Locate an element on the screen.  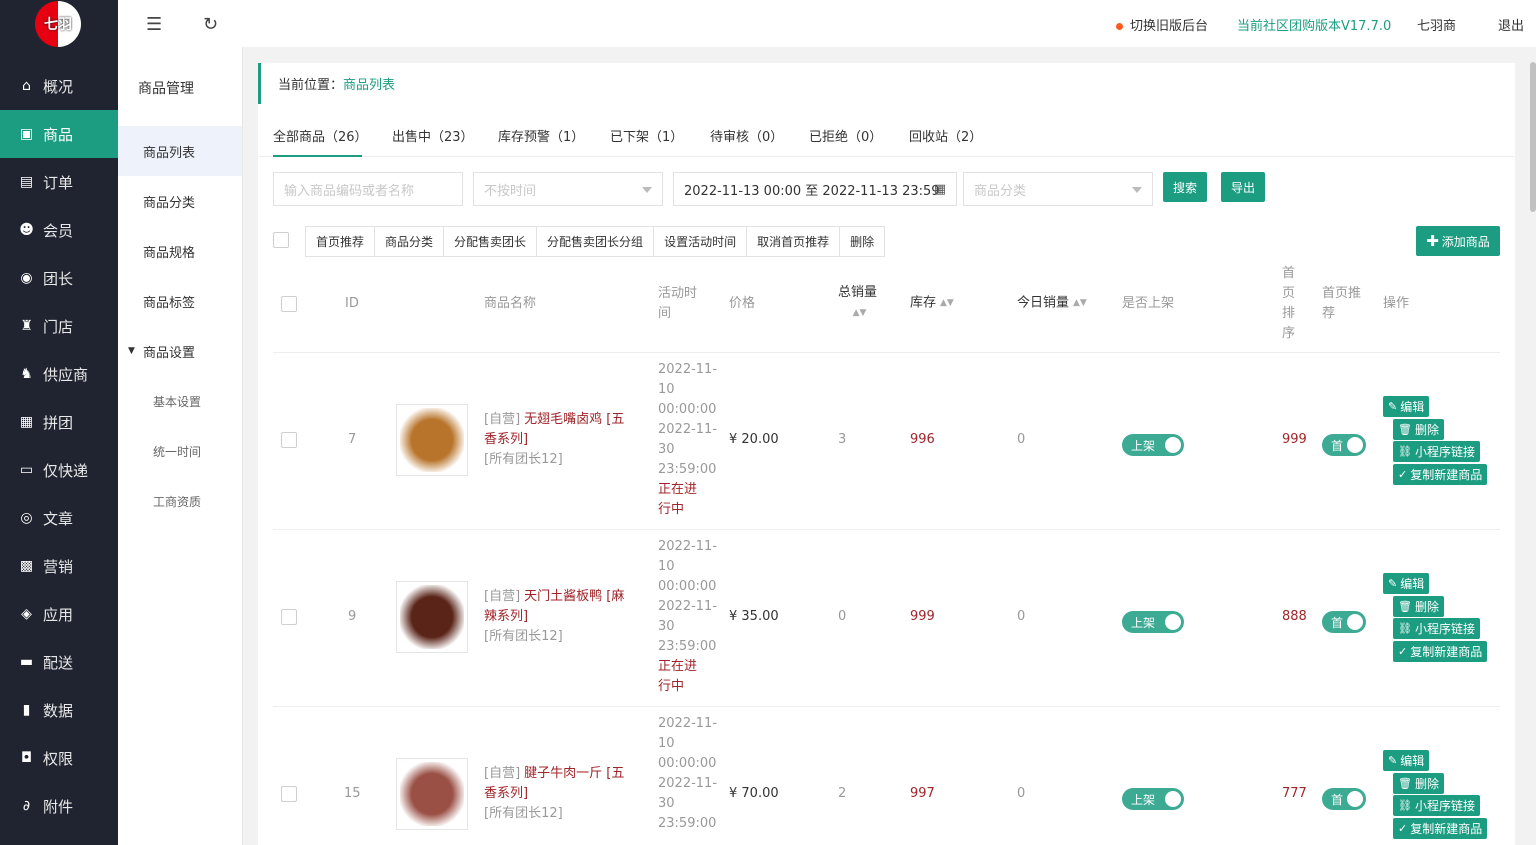
nav-item-0: ⌂ 概况 is located at coordinates (59, 86).